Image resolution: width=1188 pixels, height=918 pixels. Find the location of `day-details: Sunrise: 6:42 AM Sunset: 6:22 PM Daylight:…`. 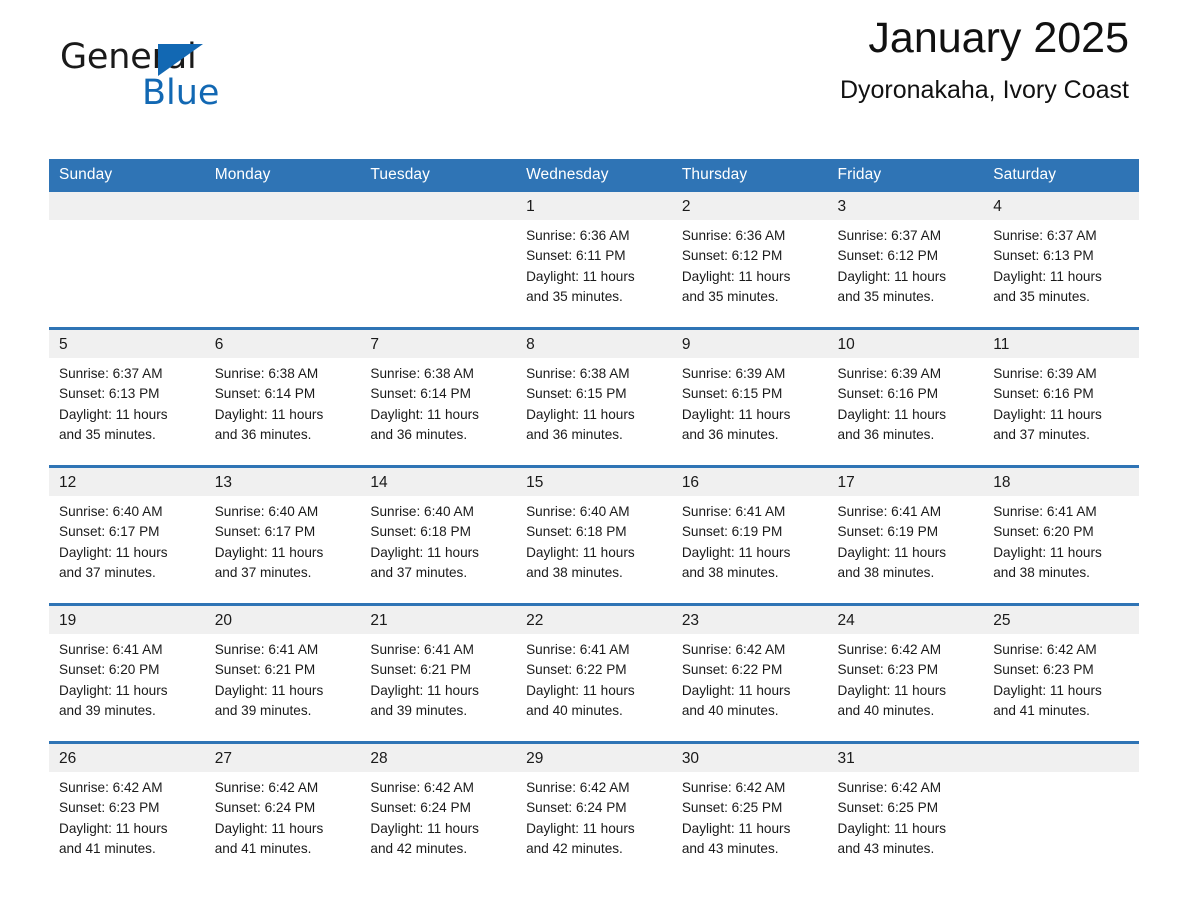

day-details: Sunrise: 6:42 AM Sunset: 6:22 PM Daylight:… is located at coordinates (750, 677).